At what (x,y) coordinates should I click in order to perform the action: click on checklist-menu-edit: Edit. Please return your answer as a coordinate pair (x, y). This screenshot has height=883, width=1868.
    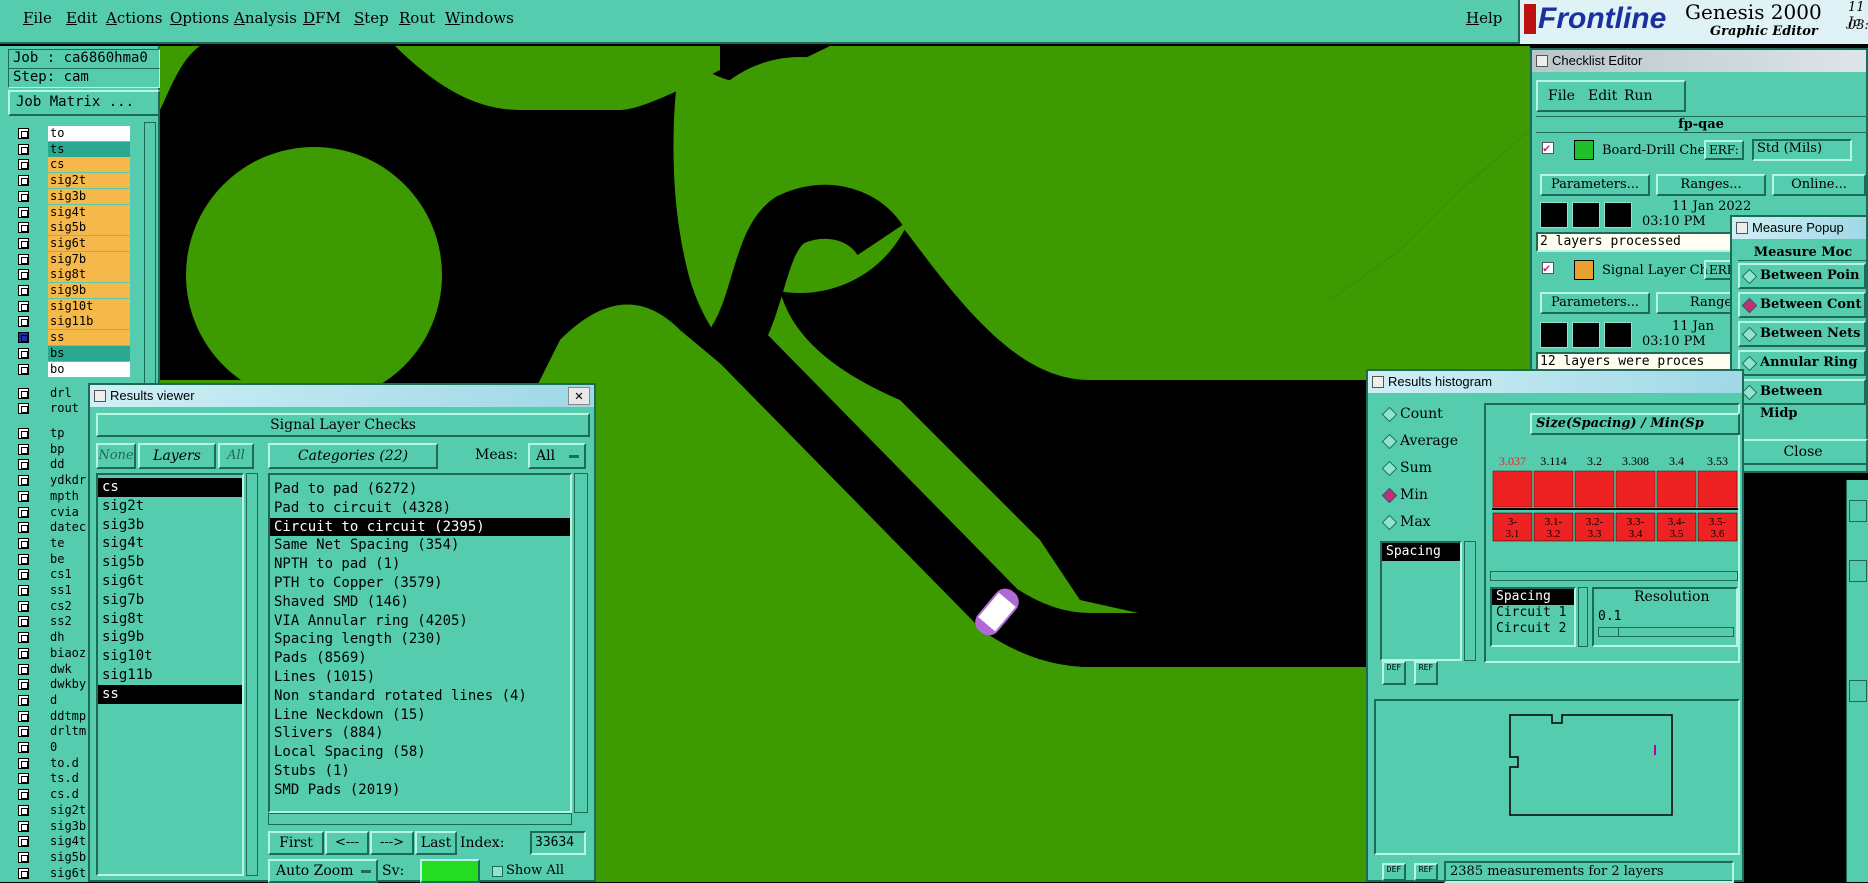
    Looking at the image, I should click on (1602, 96).